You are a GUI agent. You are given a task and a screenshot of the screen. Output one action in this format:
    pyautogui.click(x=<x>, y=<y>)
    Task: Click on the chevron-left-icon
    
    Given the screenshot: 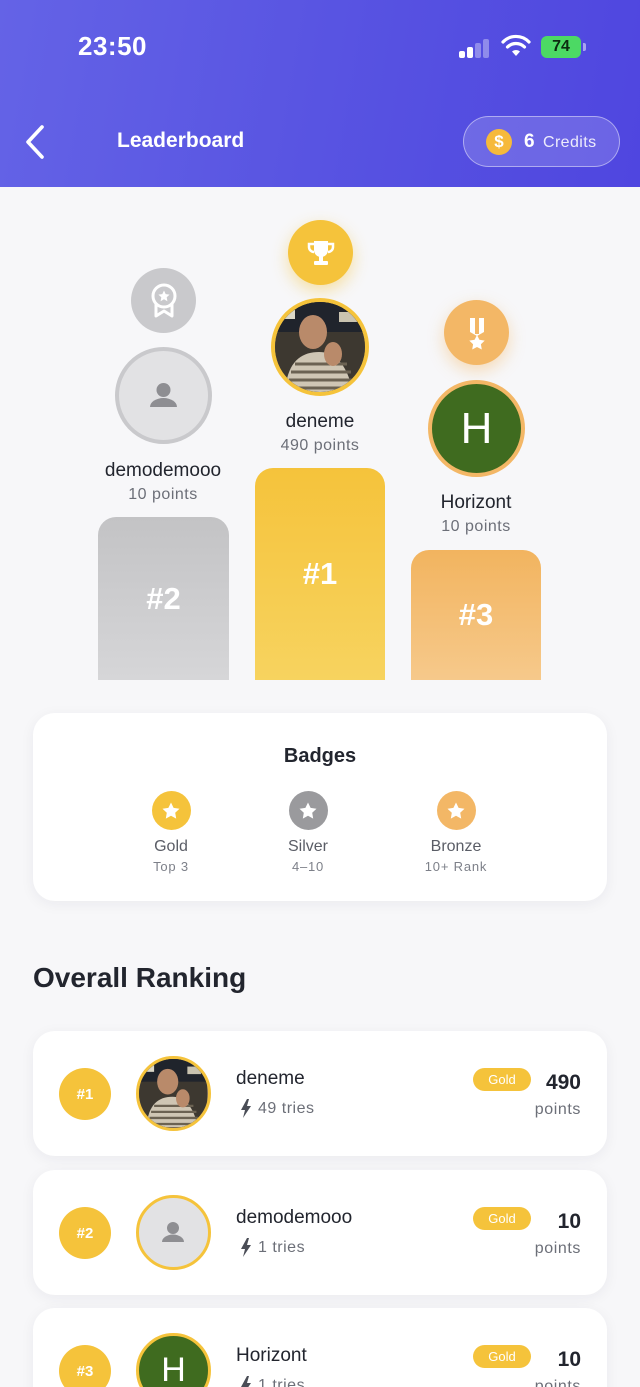 What is the action you would take?
    pyautogui.click(x=35, y=142)
    